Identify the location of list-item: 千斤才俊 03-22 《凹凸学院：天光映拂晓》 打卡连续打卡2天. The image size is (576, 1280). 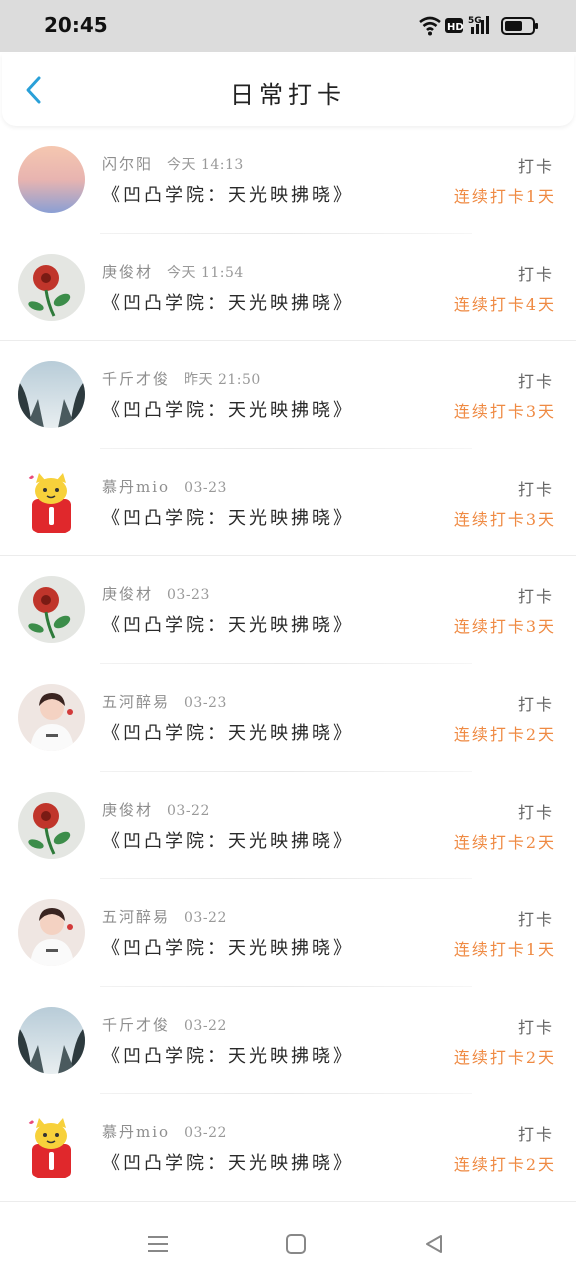
(288, 1041).